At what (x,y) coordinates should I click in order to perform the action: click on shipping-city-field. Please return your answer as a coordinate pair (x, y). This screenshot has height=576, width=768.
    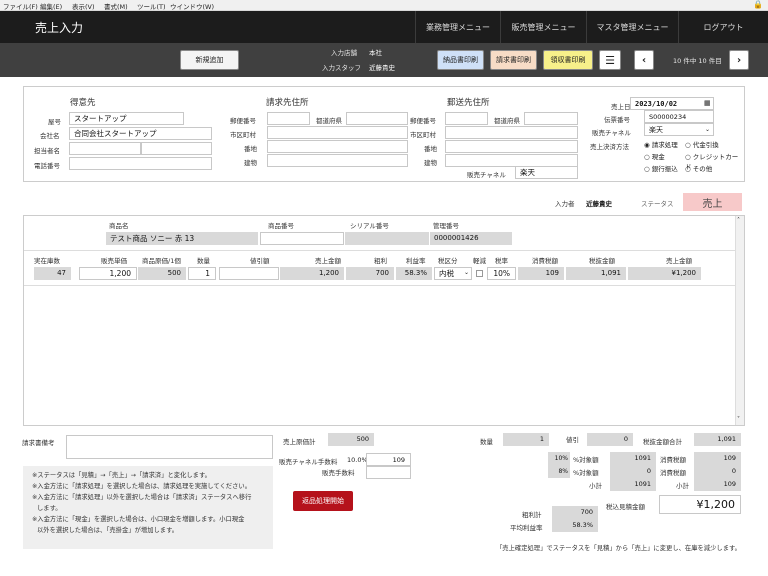
    Looking at the image, I should click on (511, 132).